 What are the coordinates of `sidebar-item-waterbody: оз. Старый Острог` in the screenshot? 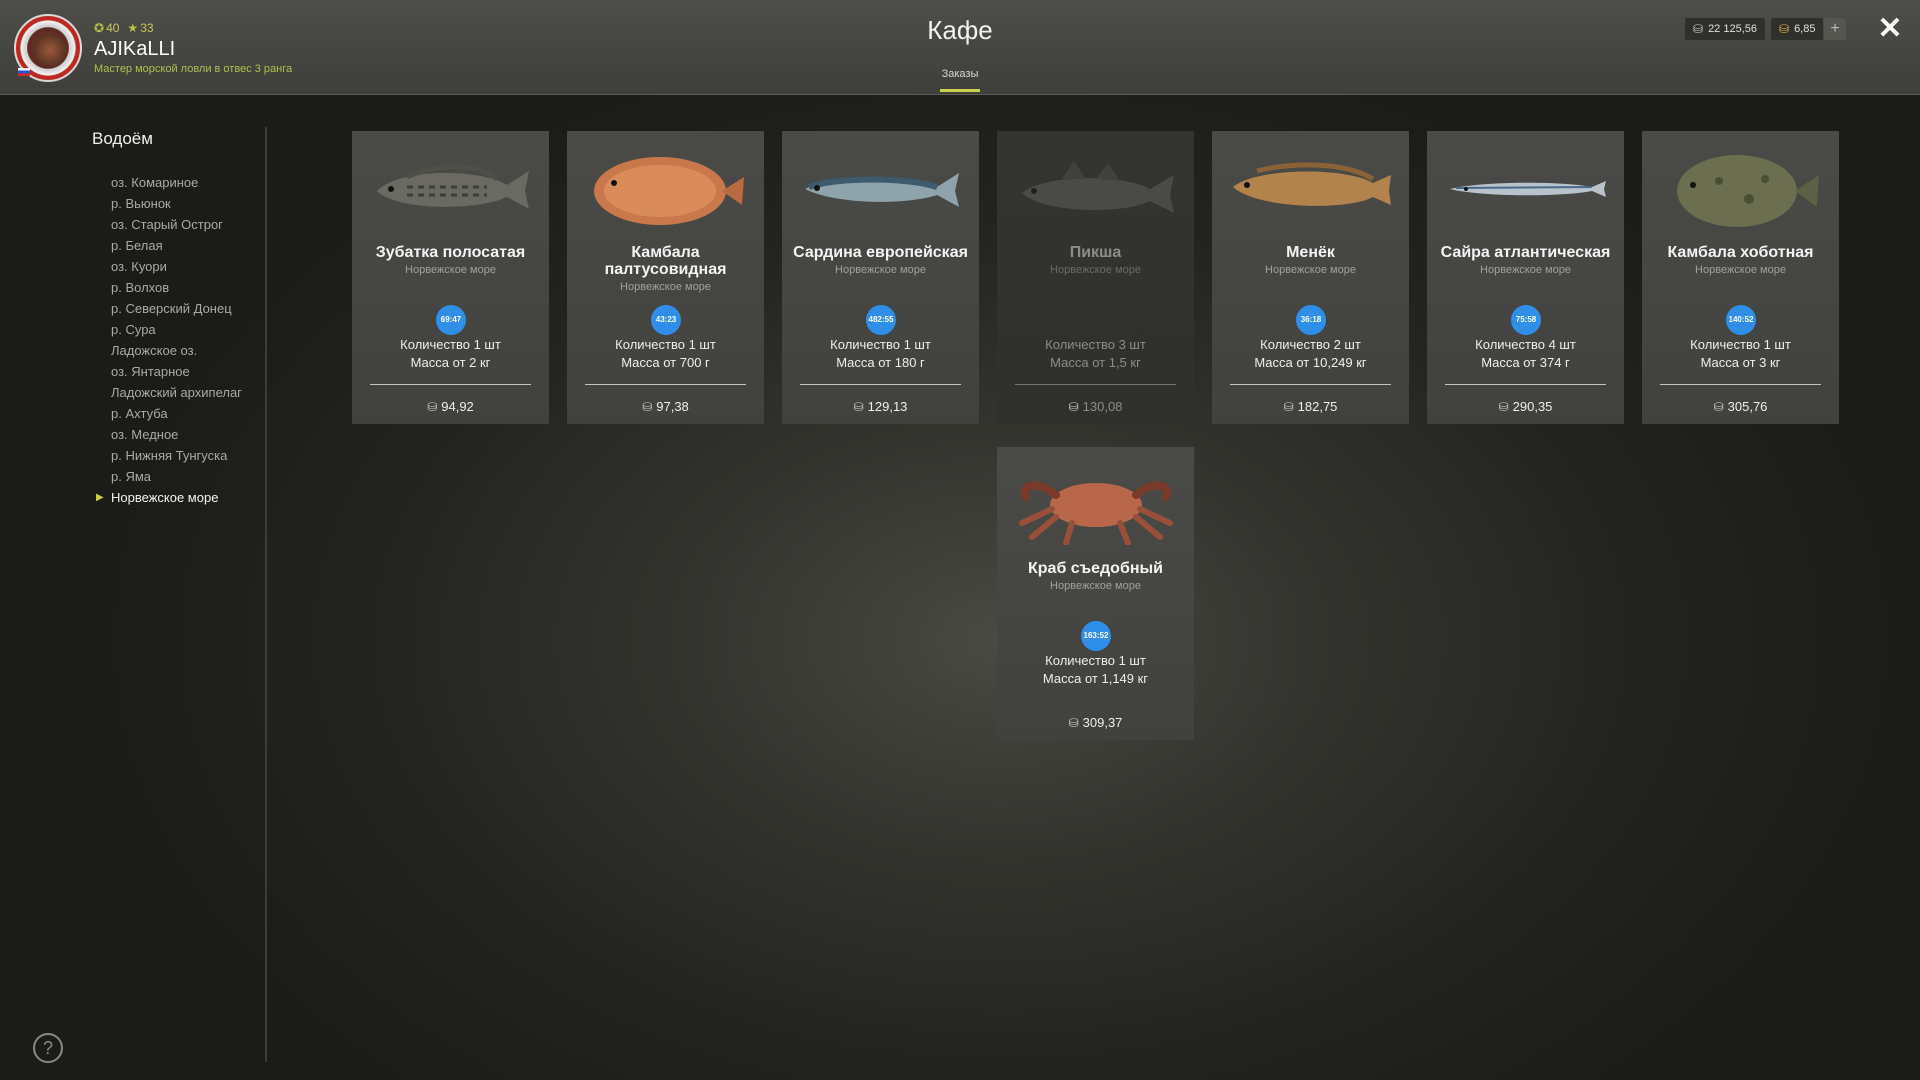 It's located at (167, 224).